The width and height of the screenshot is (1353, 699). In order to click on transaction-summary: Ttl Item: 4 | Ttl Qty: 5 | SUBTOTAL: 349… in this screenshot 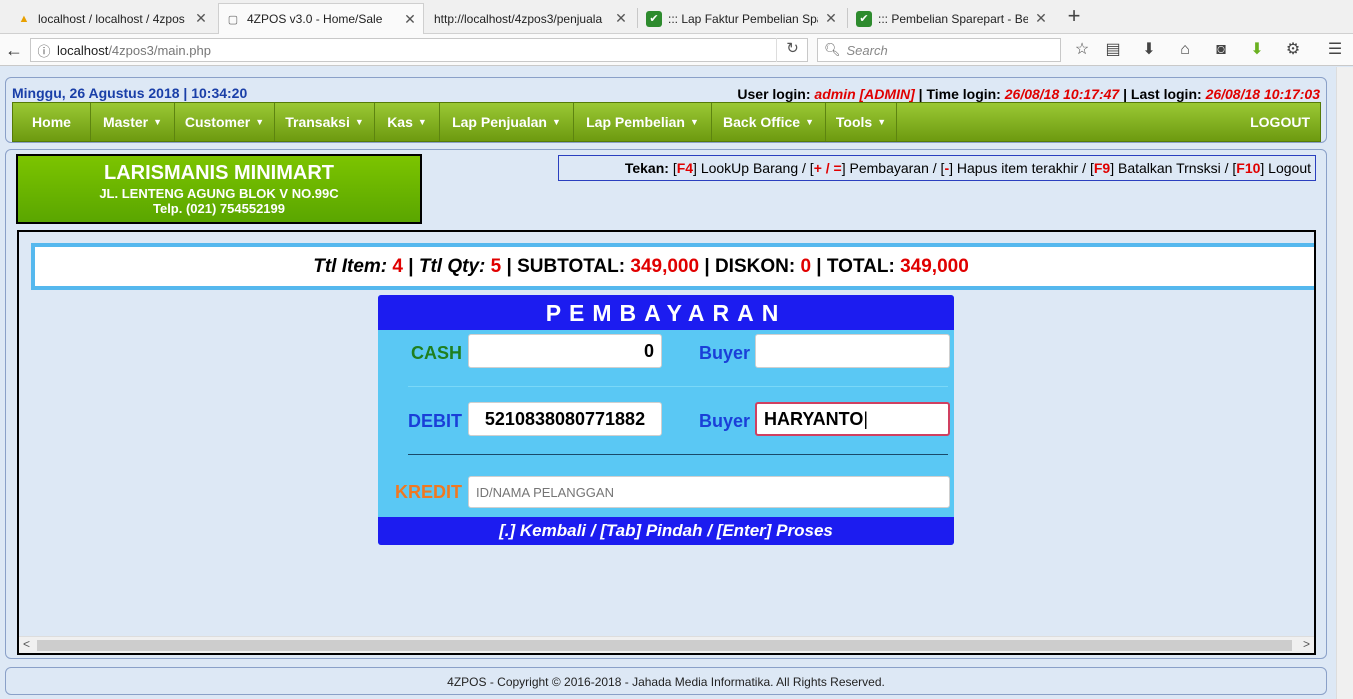, I will do `click(672, 266)`.